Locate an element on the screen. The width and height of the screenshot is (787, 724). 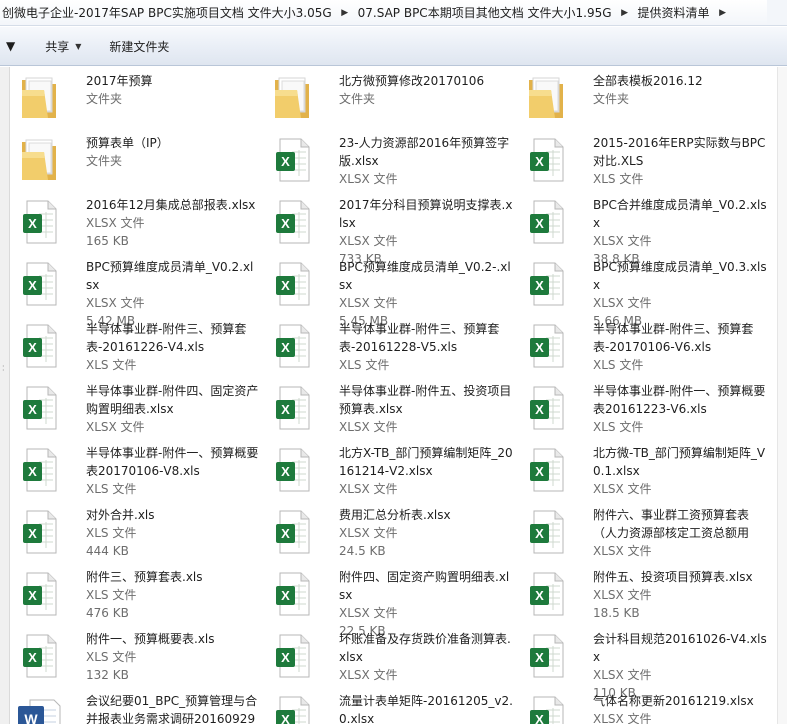
splitter-grip-icon: · · is located at coordinates (4, 369).